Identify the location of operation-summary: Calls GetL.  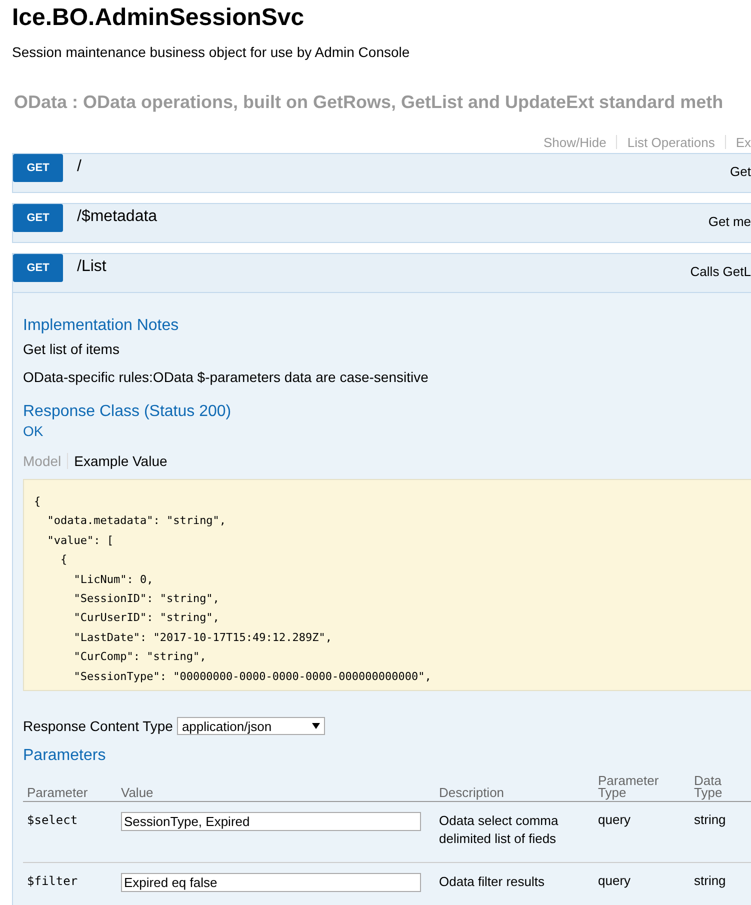
(720, 271).